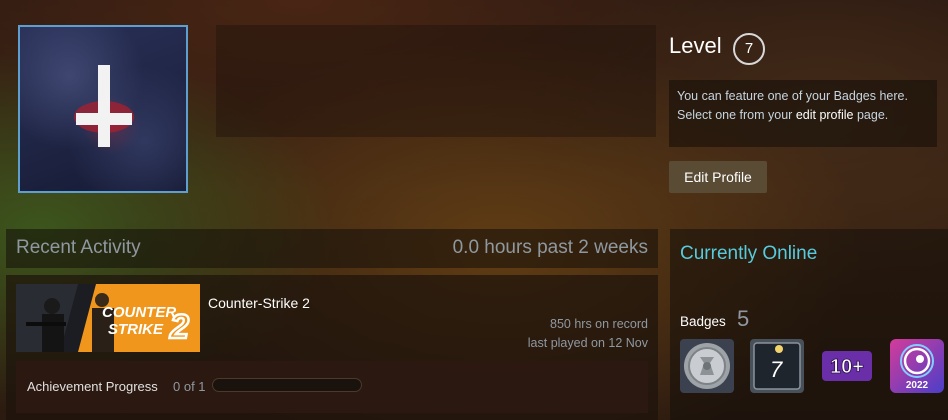  What do you see at coordinates (776, 369) in the screenshot?
I see `years-of-service-number: 7` at bounding box center [776, 369].